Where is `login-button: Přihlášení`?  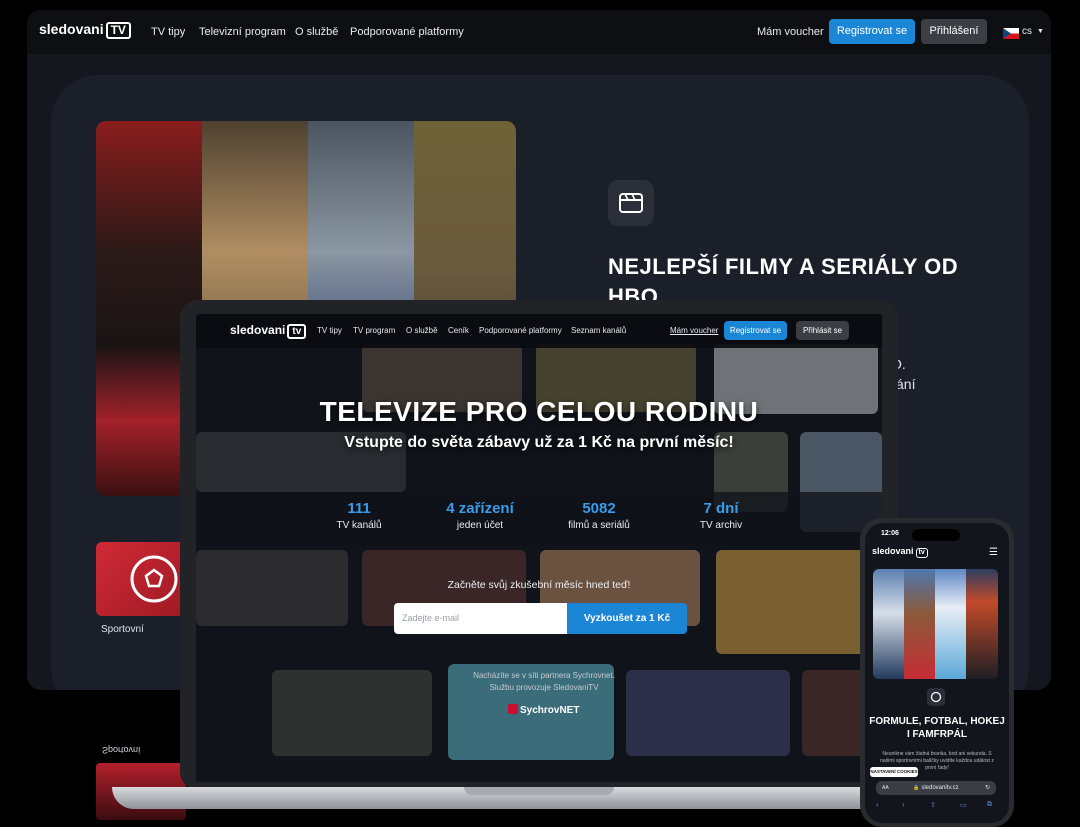 login-button: Přihlášení is located at coordinates (954, 31).